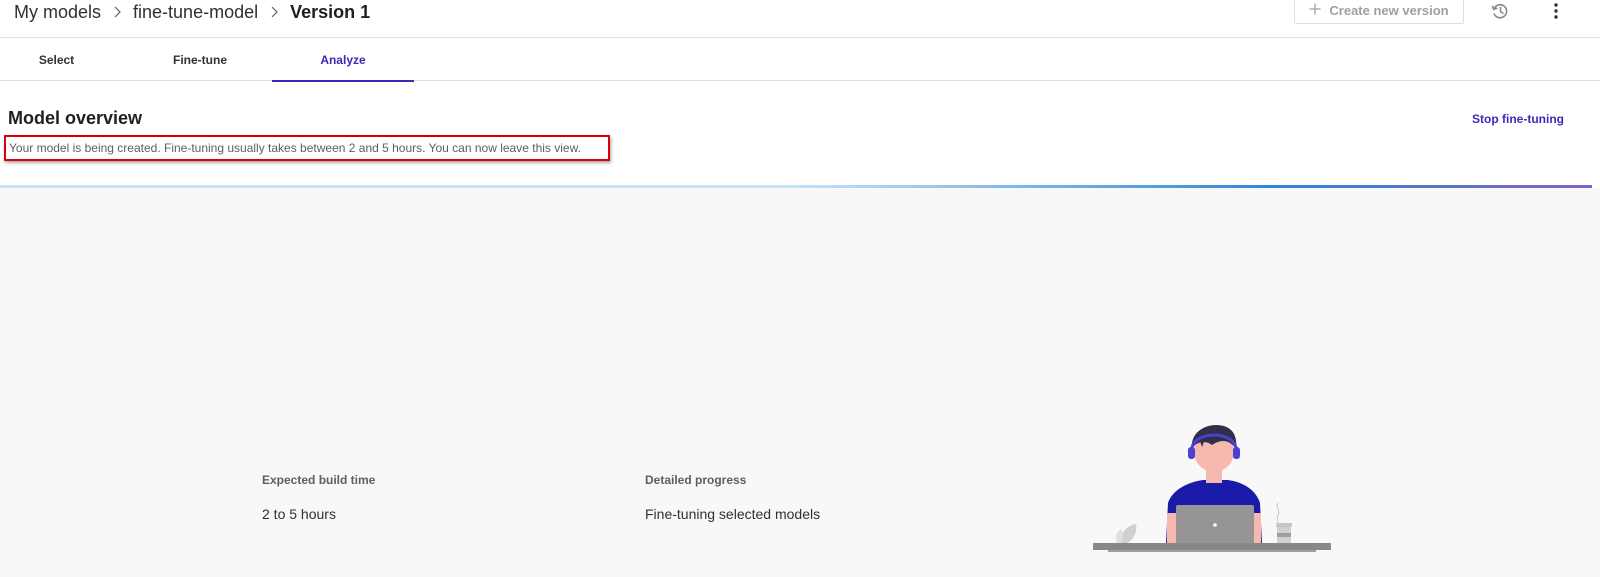  I want to click on history-icon, so click(1499, 11).